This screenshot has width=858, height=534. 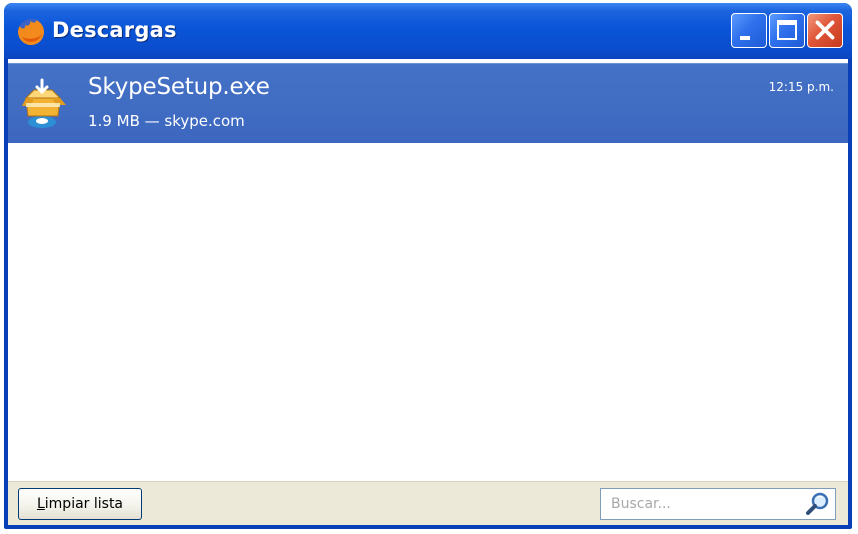 I want to click on clear-list-label: impiar lista, so click(x=84, y=504).